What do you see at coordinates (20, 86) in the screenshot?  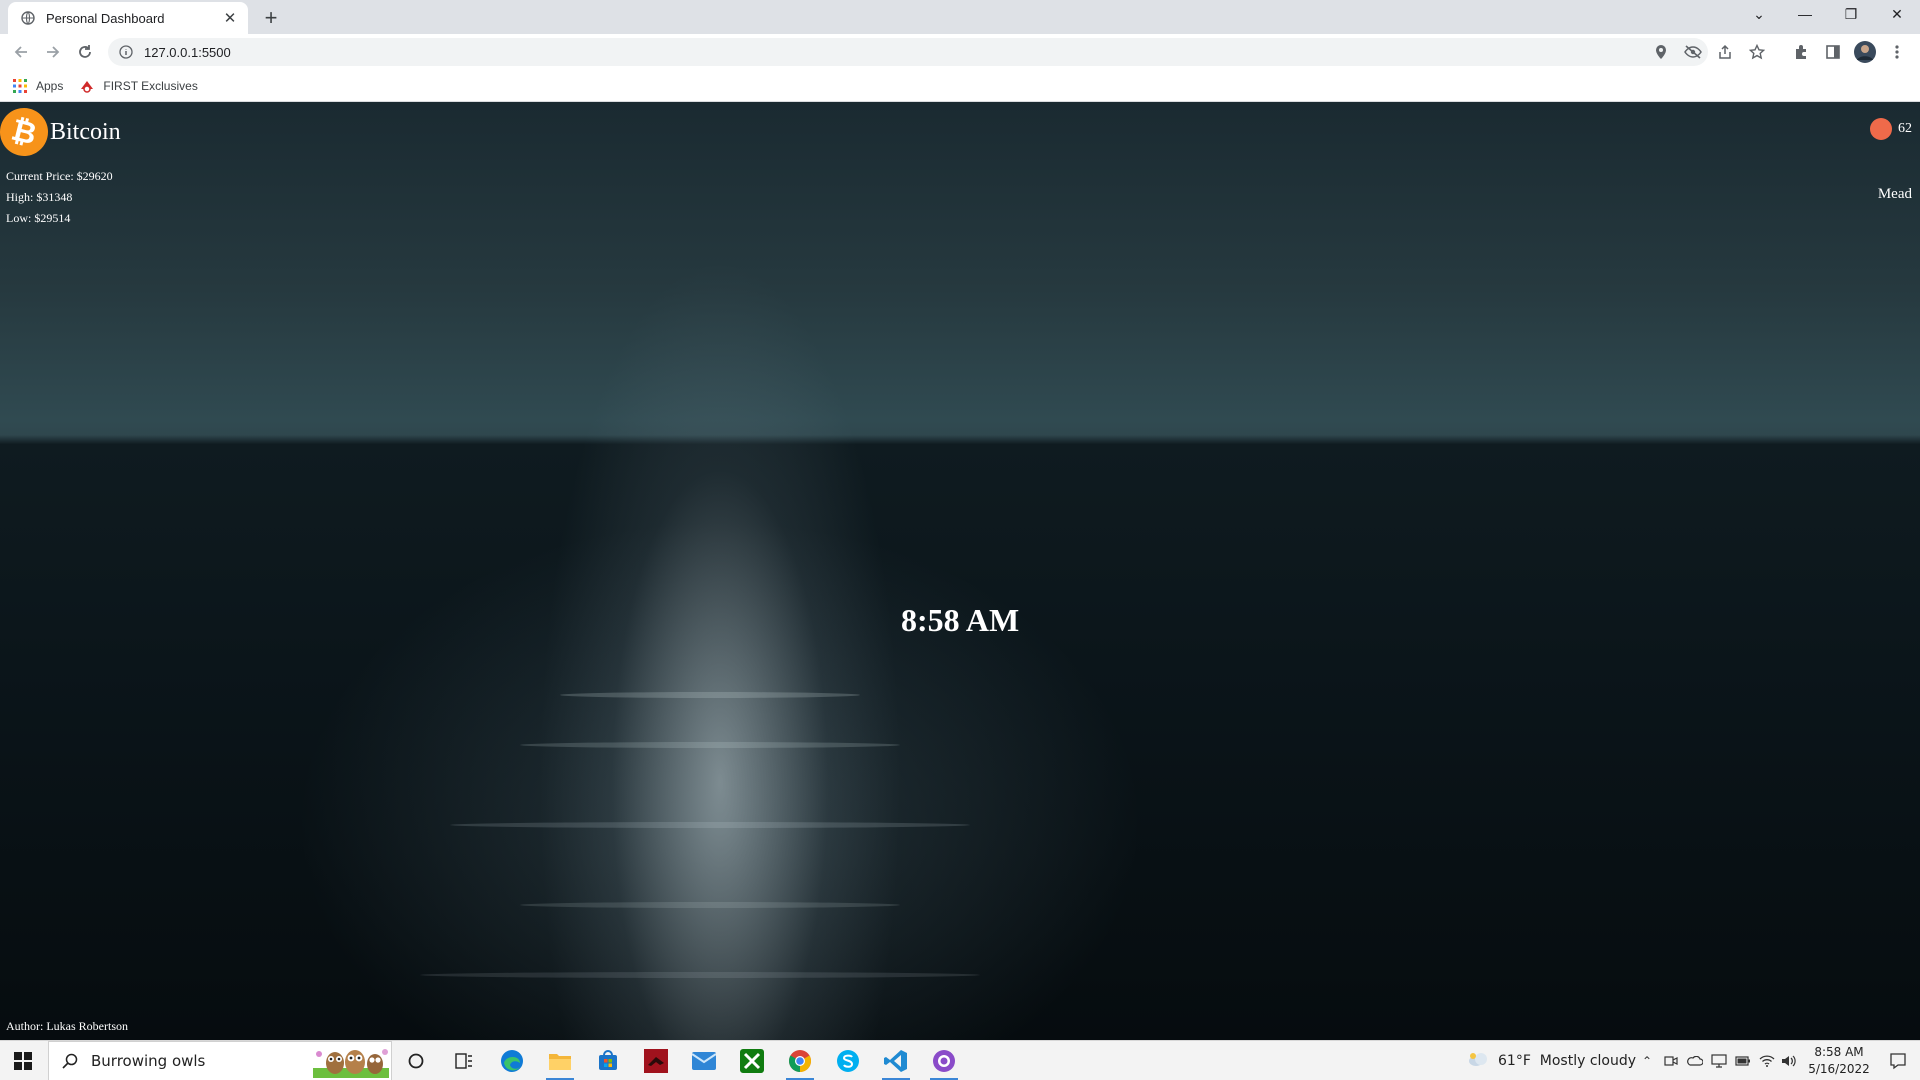 I see `apps-grid-icon` at bounding box center [20, 86].